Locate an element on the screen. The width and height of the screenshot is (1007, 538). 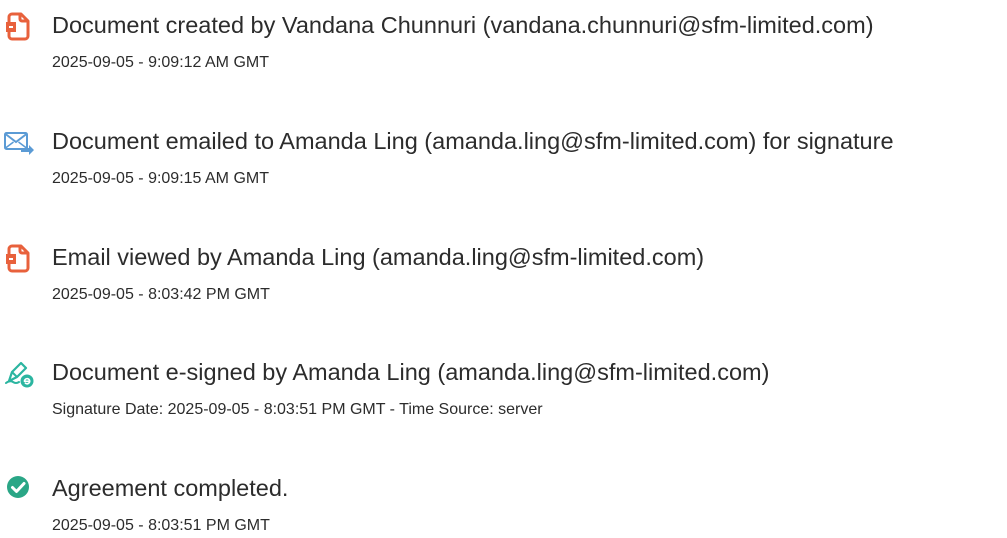
check-circle-icon is located at coordinates (19, 489).